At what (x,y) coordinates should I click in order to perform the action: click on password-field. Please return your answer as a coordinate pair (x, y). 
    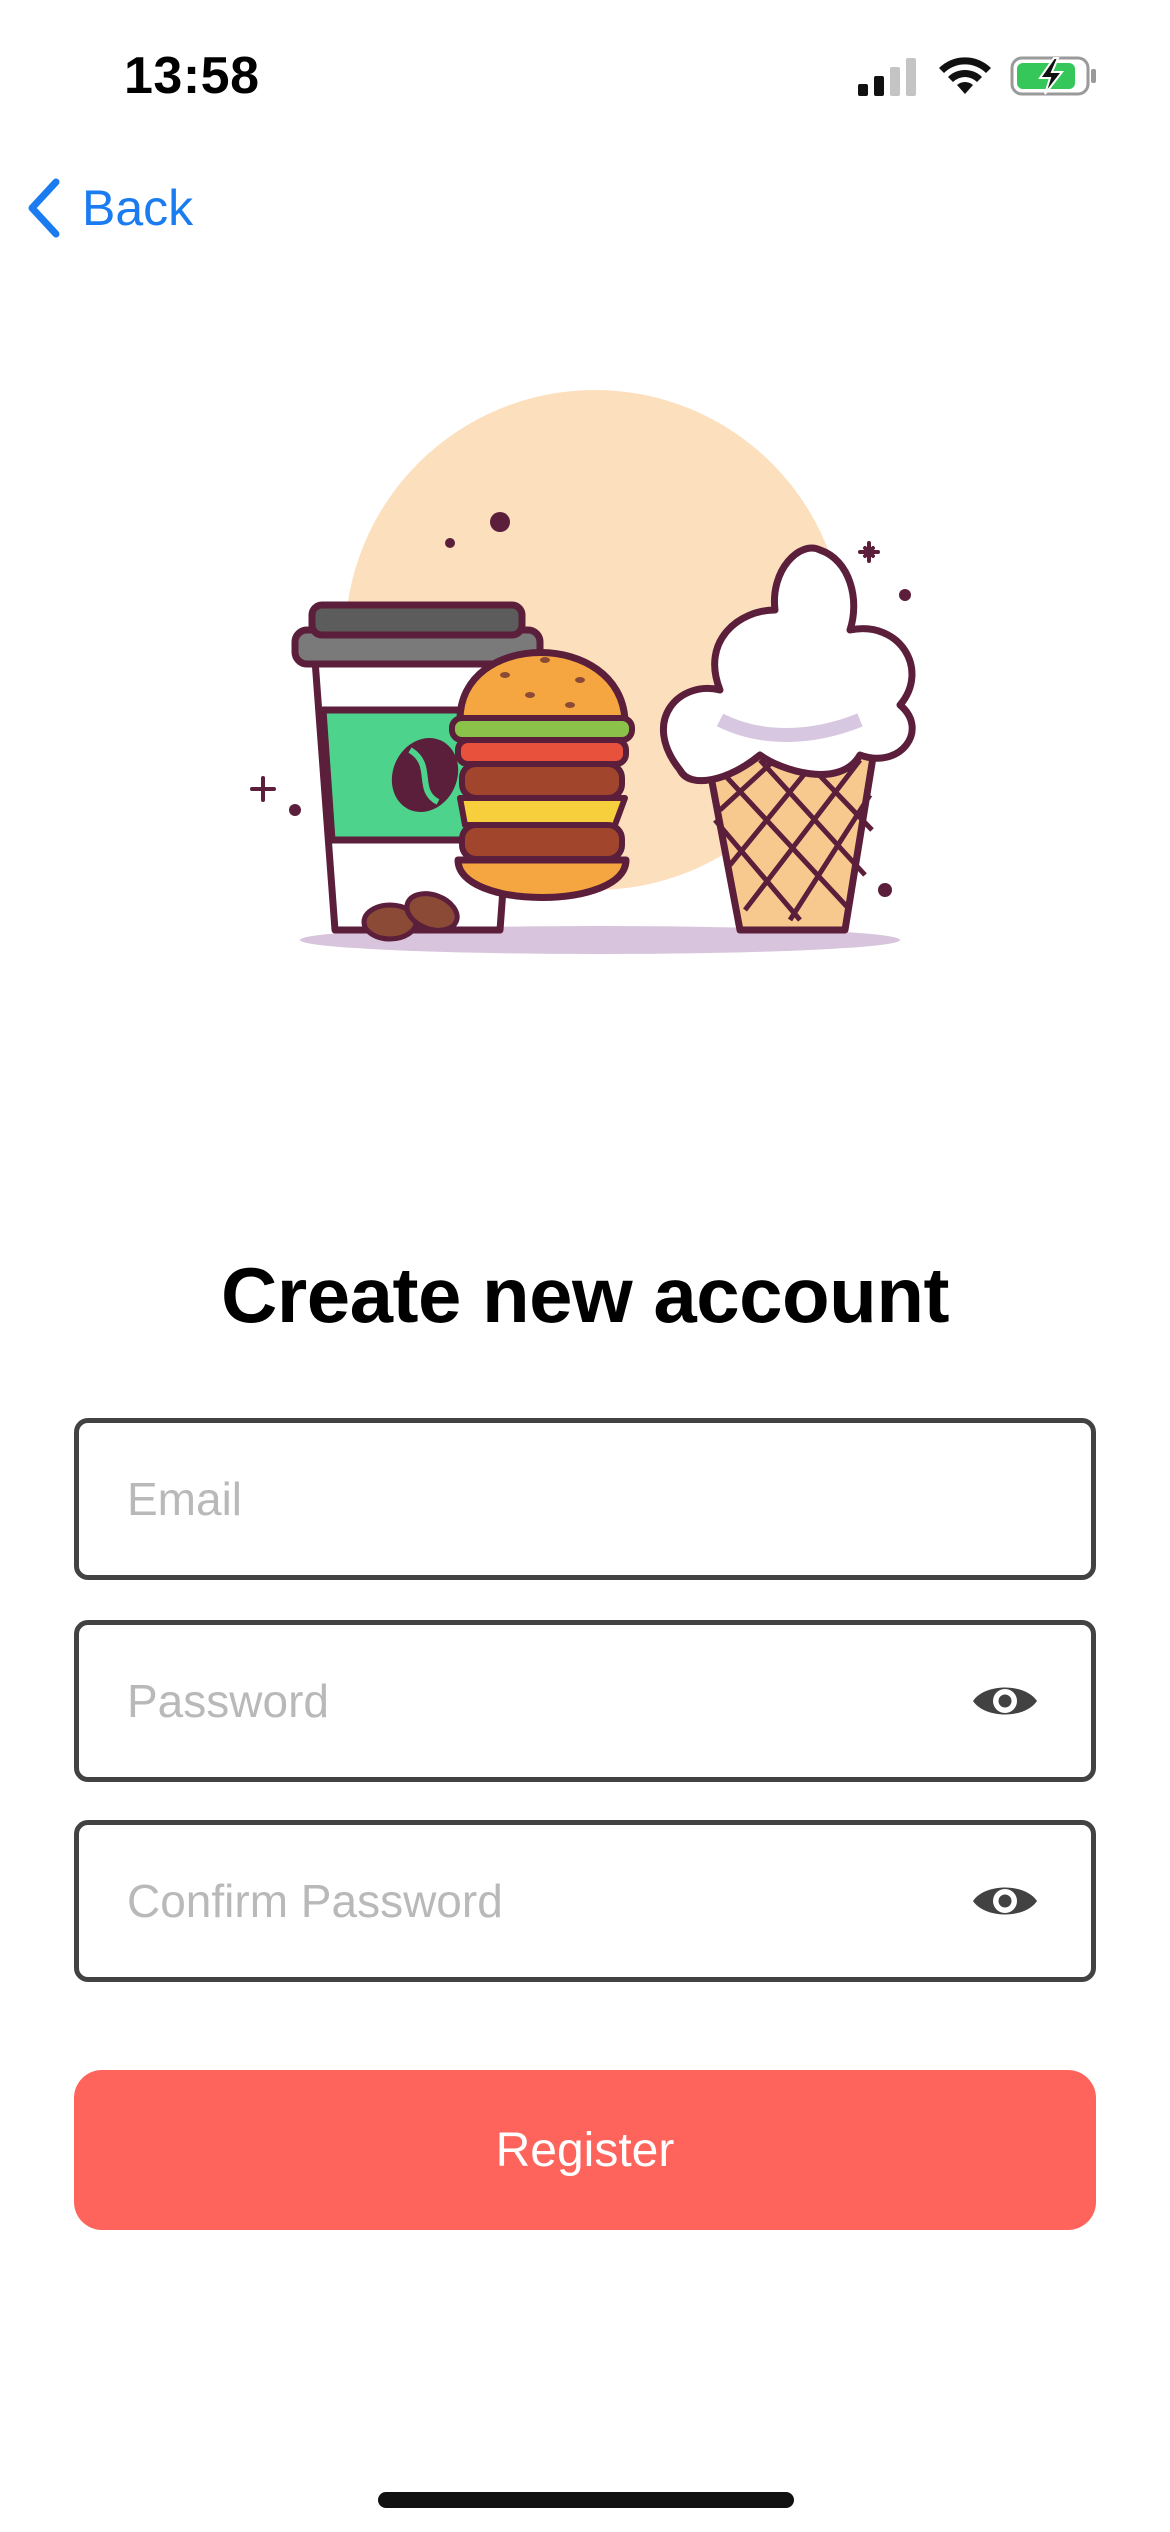
    Looking at the image, I should click on (585, 1701).